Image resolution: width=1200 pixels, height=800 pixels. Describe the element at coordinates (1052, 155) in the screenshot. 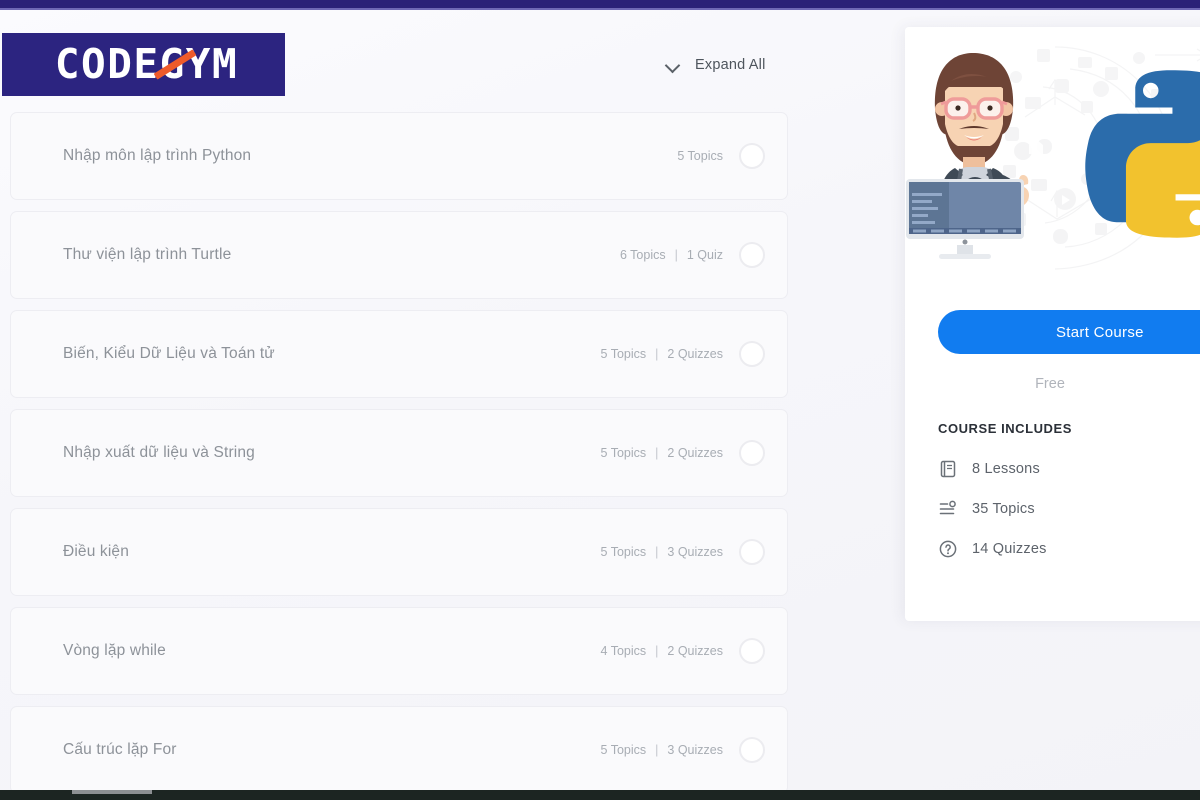

I see `course-hero-image` at that location.